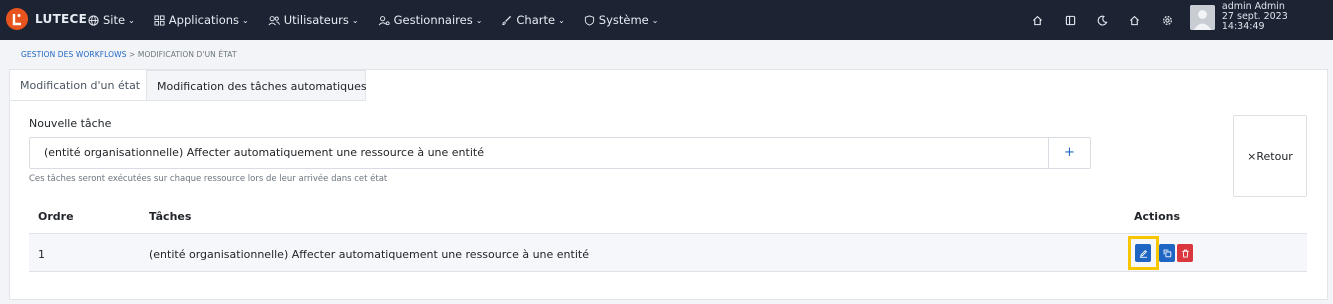 The height and width of the screenshot is (304, 1333). Describe the element at coordinates (93, 20) in the screenshot. I see `globe-icon` at that location.